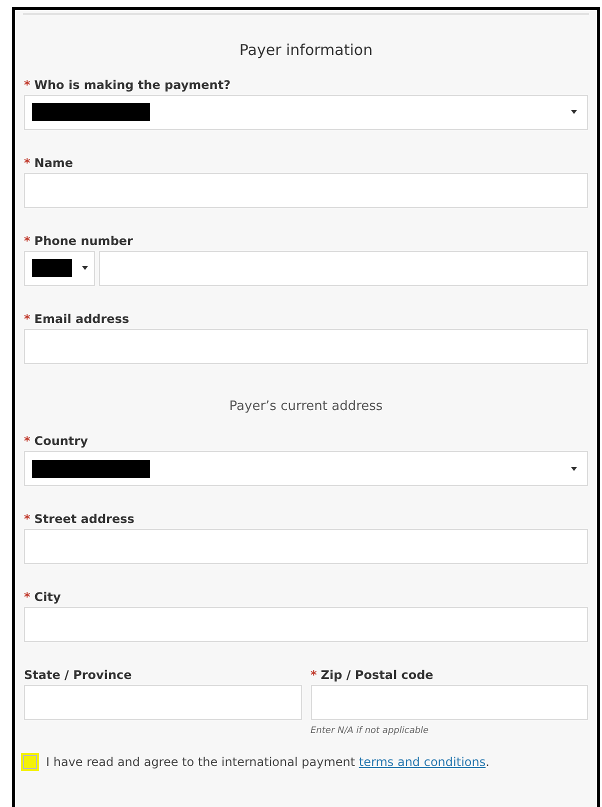  What do you see at coordinates (49, 163) in the screenshot?
I see `field-label: * Name` at bounding box center [49, 163].